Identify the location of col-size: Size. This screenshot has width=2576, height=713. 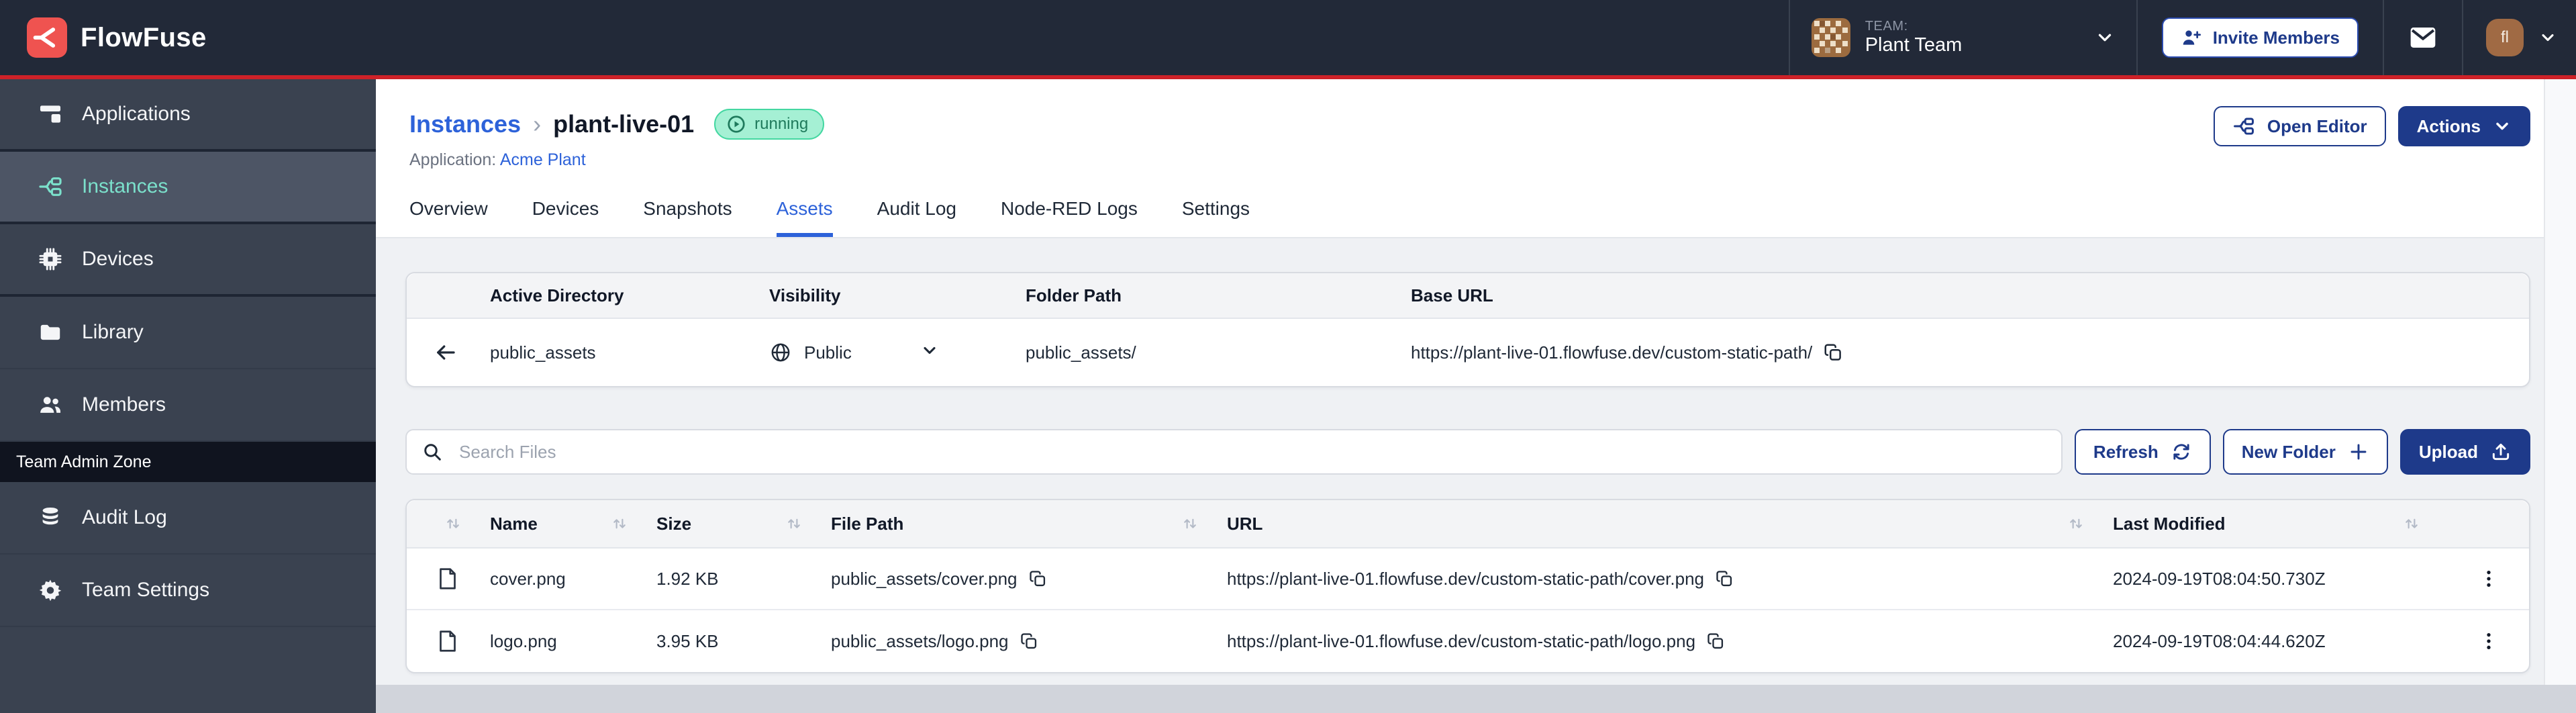
(674, 523).